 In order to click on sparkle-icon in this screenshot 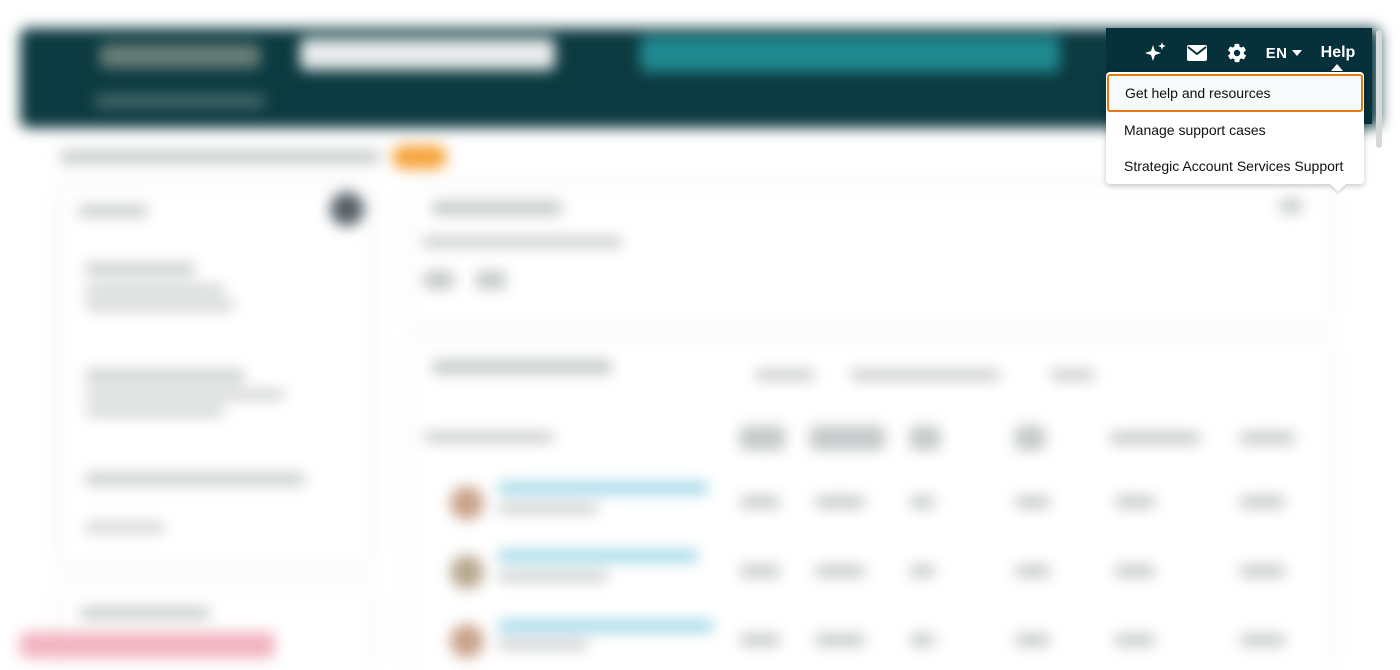, I will do `click(1155, 51)`.